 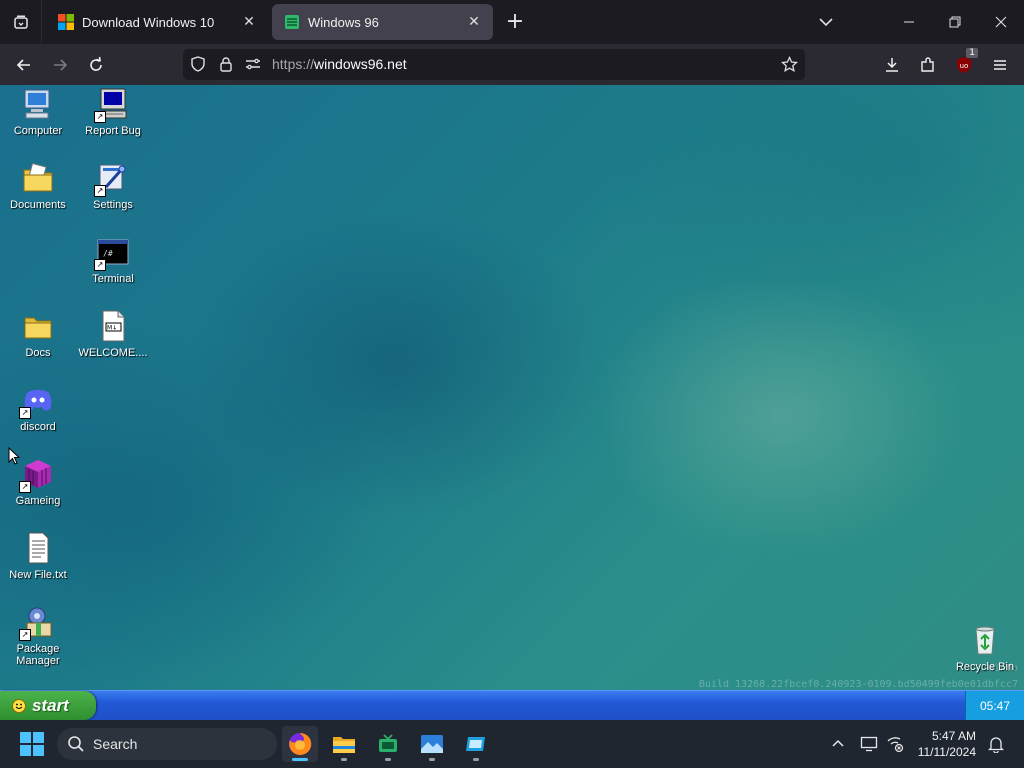 I want to click on tab-title: Download Windows 10, so click(x=148, y=22).